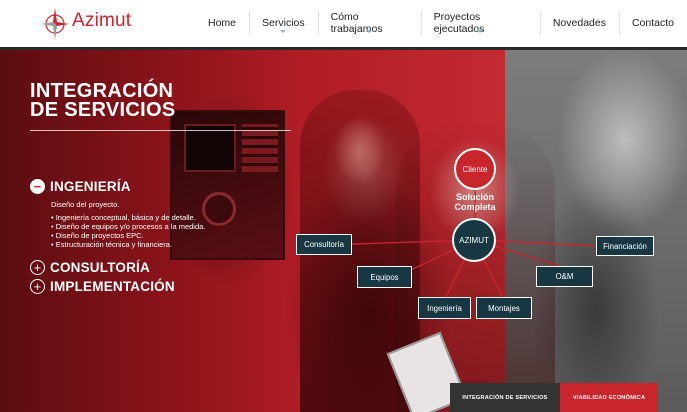  Describe the element at coordinates (480, 23) in the screenshot. I see `nav-proyectos: Proyectos ejecutados` at that location.